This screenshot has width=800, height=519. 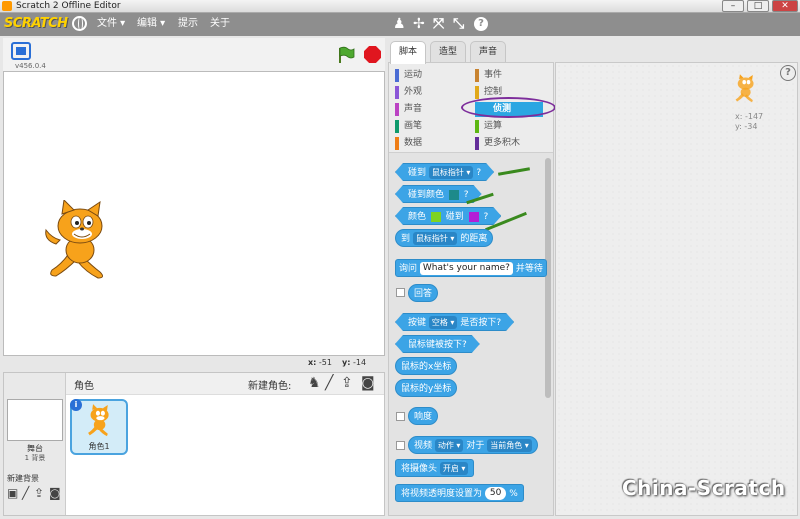 I want to click on block-color-touching: 颜色 碰到 ?, so click(x=448, y=216).